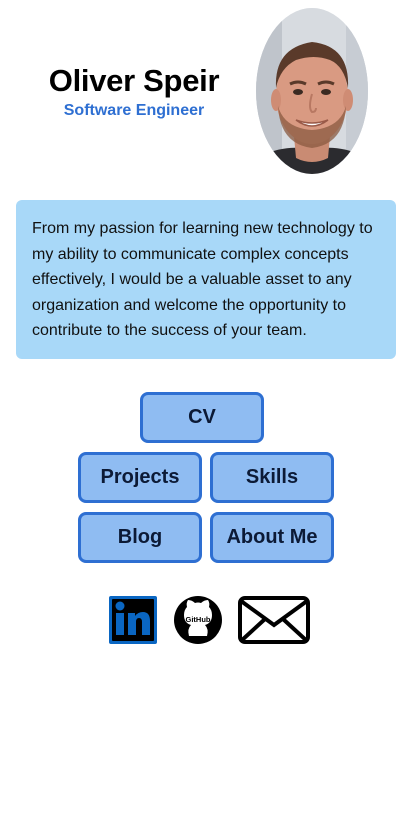 The height and width of the screenshot is (823, 412). I want to click on skills-button: Skills, so click(272, 477).